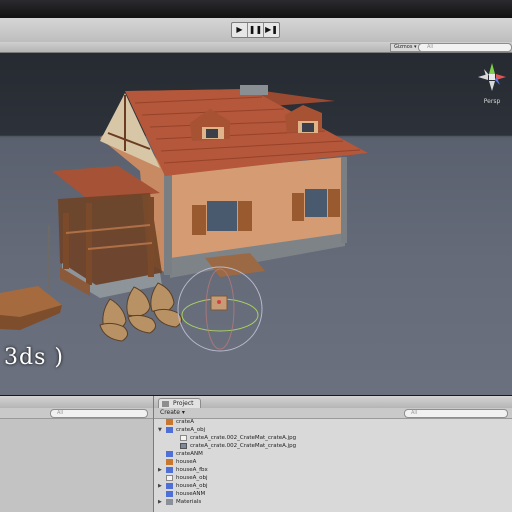  Describe the element at coordinates (99, 413) in the screenshot. I see `hierarchy-search-input: All` at that location.